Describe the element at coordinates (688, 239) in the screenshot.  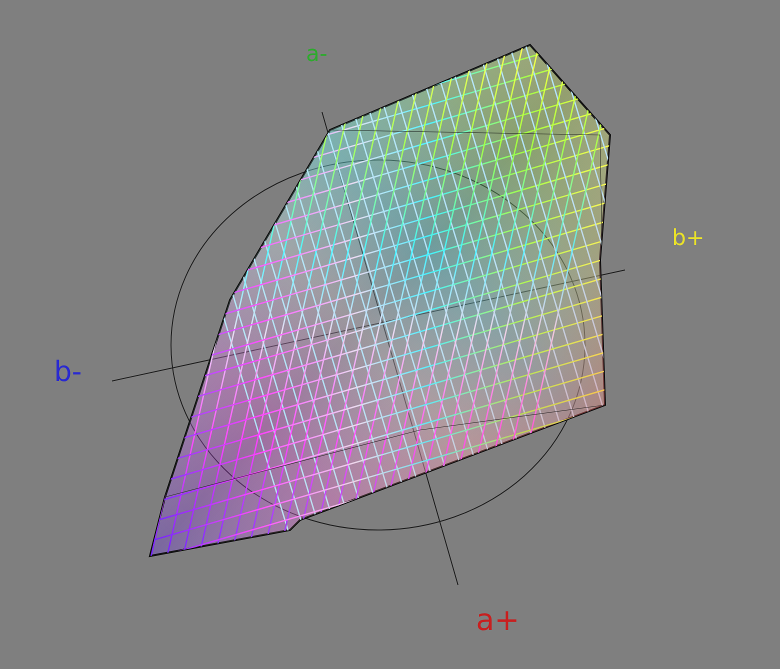
I see `axis-label: b+` at that location.